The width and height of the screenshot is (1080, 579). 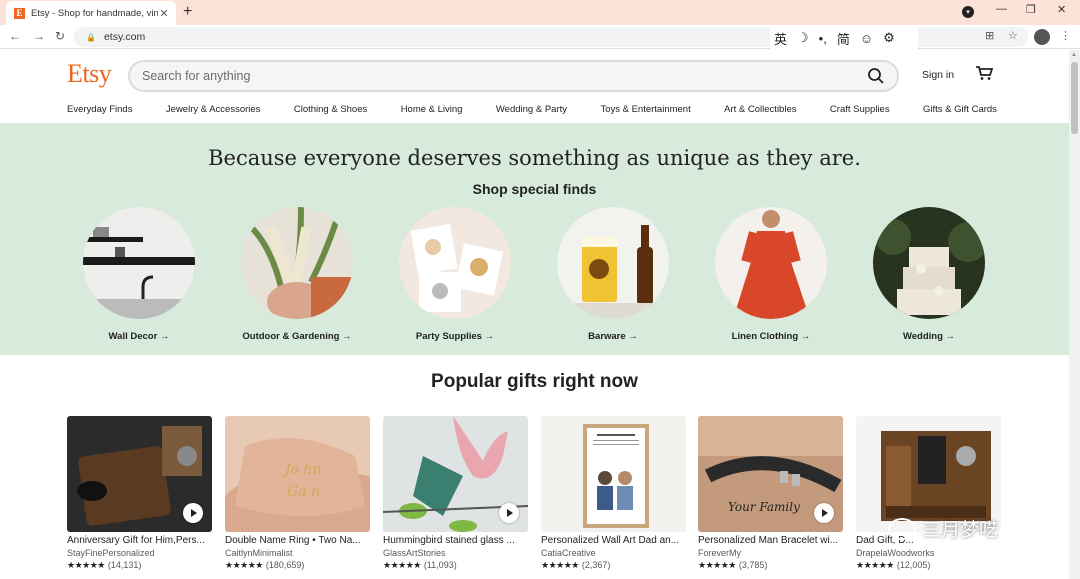 I want to click on product-rating: ★★★★★ (180,659), so click(x=297, y=565).